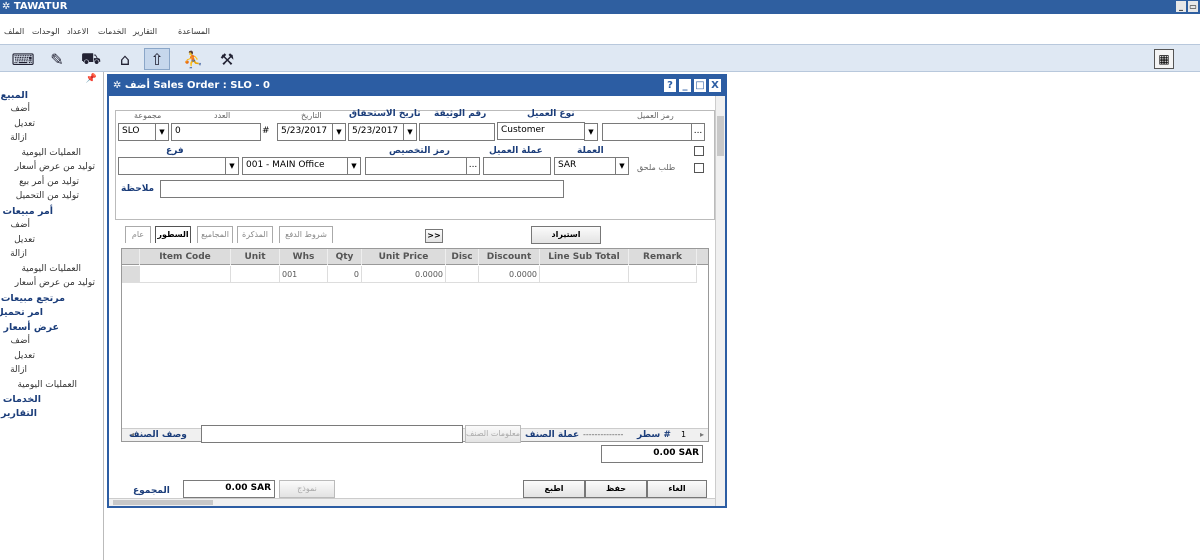 This screenshot has height=560, width=1200. What do you see at coordinates (663, 257) in the screenshot?
I see `column-header: Remark` at bounding box center [663, 257].